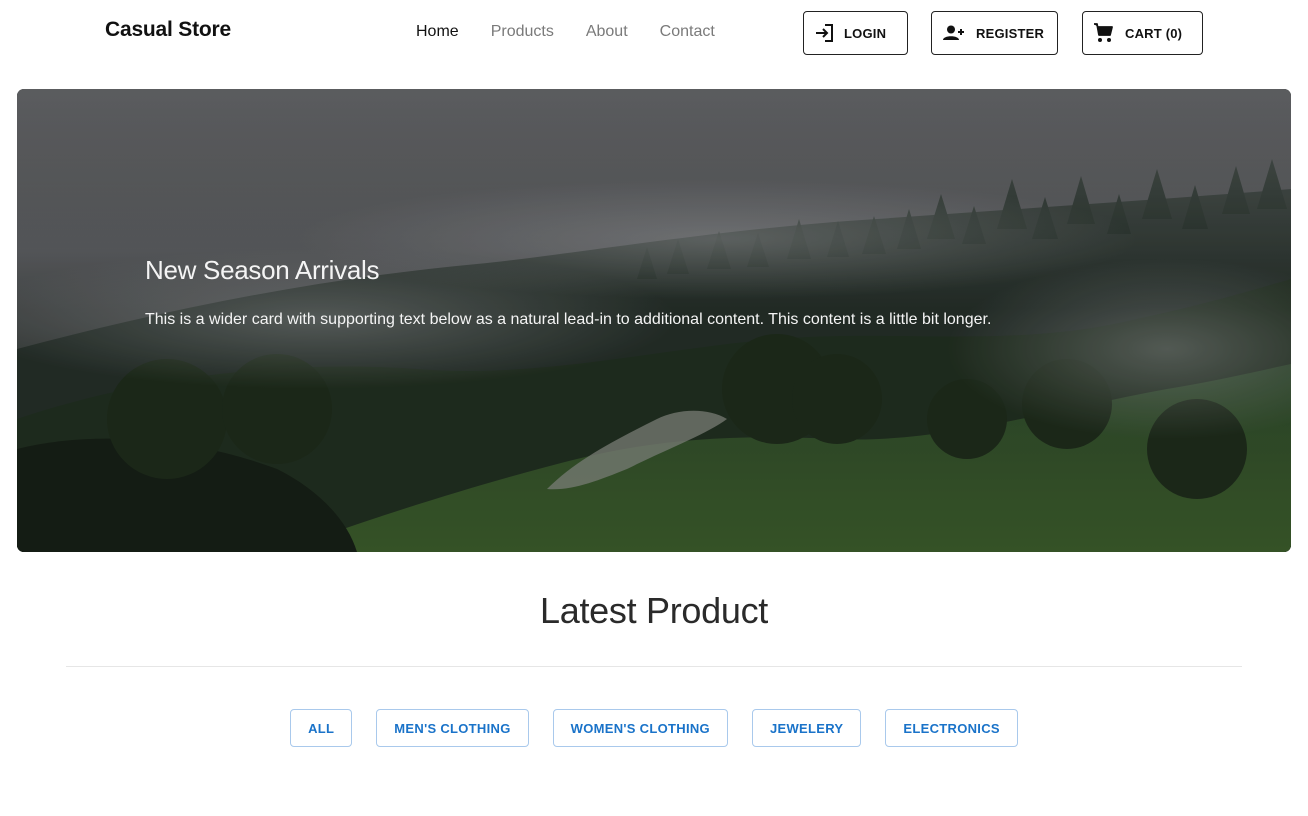 The height and width of the screenshot is (816, 1308). I want to click on section-title: Latest Product, so click(654, 610).